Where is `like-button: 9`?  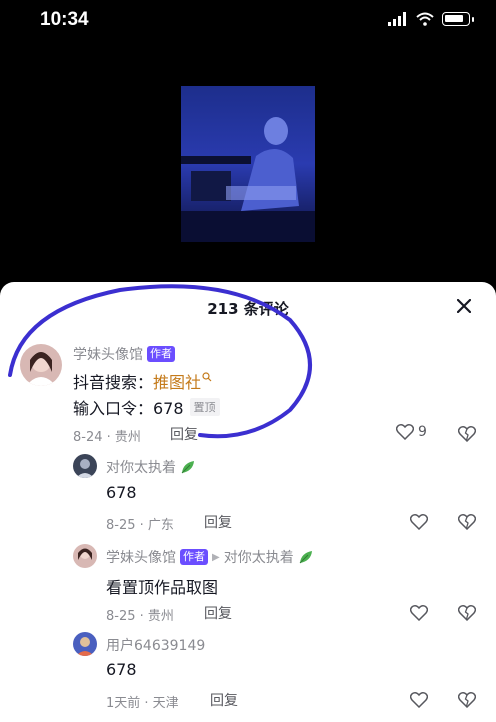 like-button: 9 is located at coordinates (411, 432).